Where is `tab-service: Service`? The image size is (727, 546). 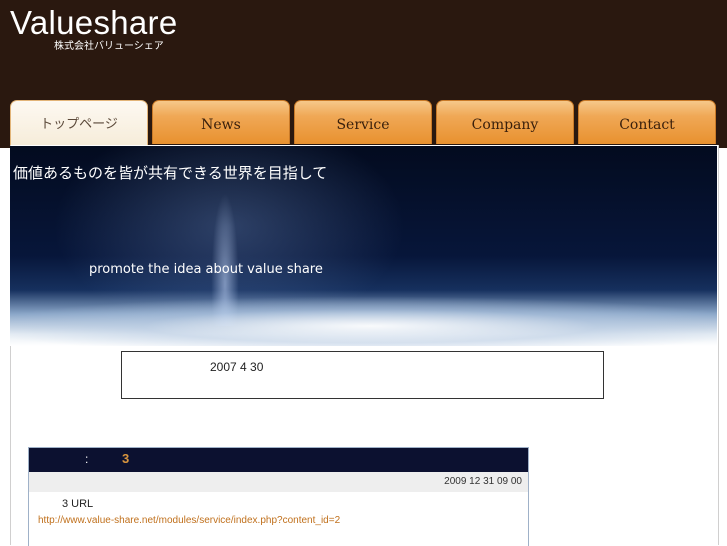
tab-service: Service is located at coordinates (363, 122).